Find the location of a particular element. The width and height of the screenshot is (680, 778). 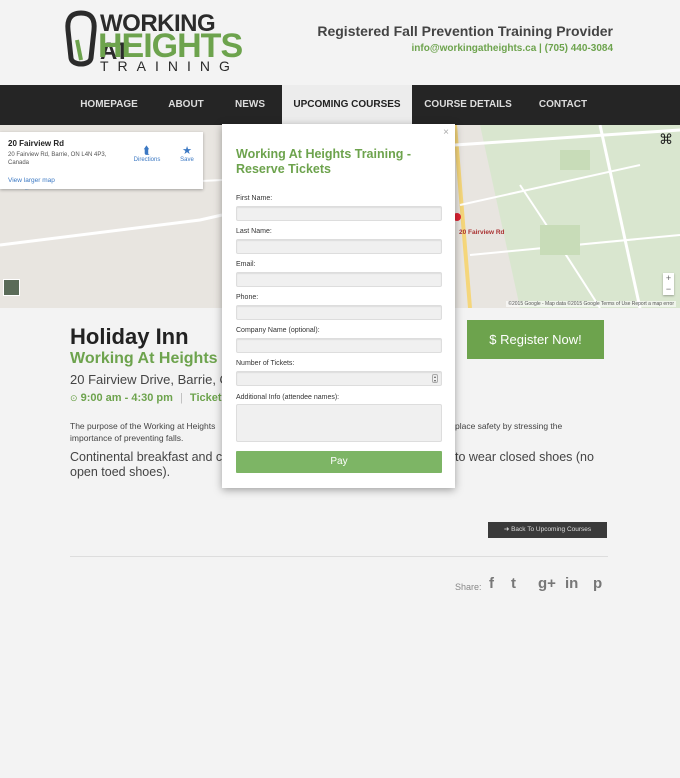

site-logo: WORKING AT HEIGHTS TRAINING is located at coordinates (154, 42).